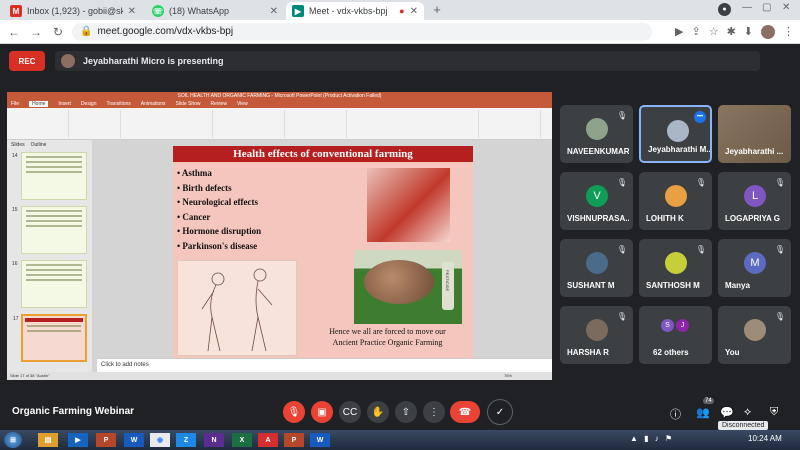  I want to click on chrome-icon: ◉, so click(160, 440).